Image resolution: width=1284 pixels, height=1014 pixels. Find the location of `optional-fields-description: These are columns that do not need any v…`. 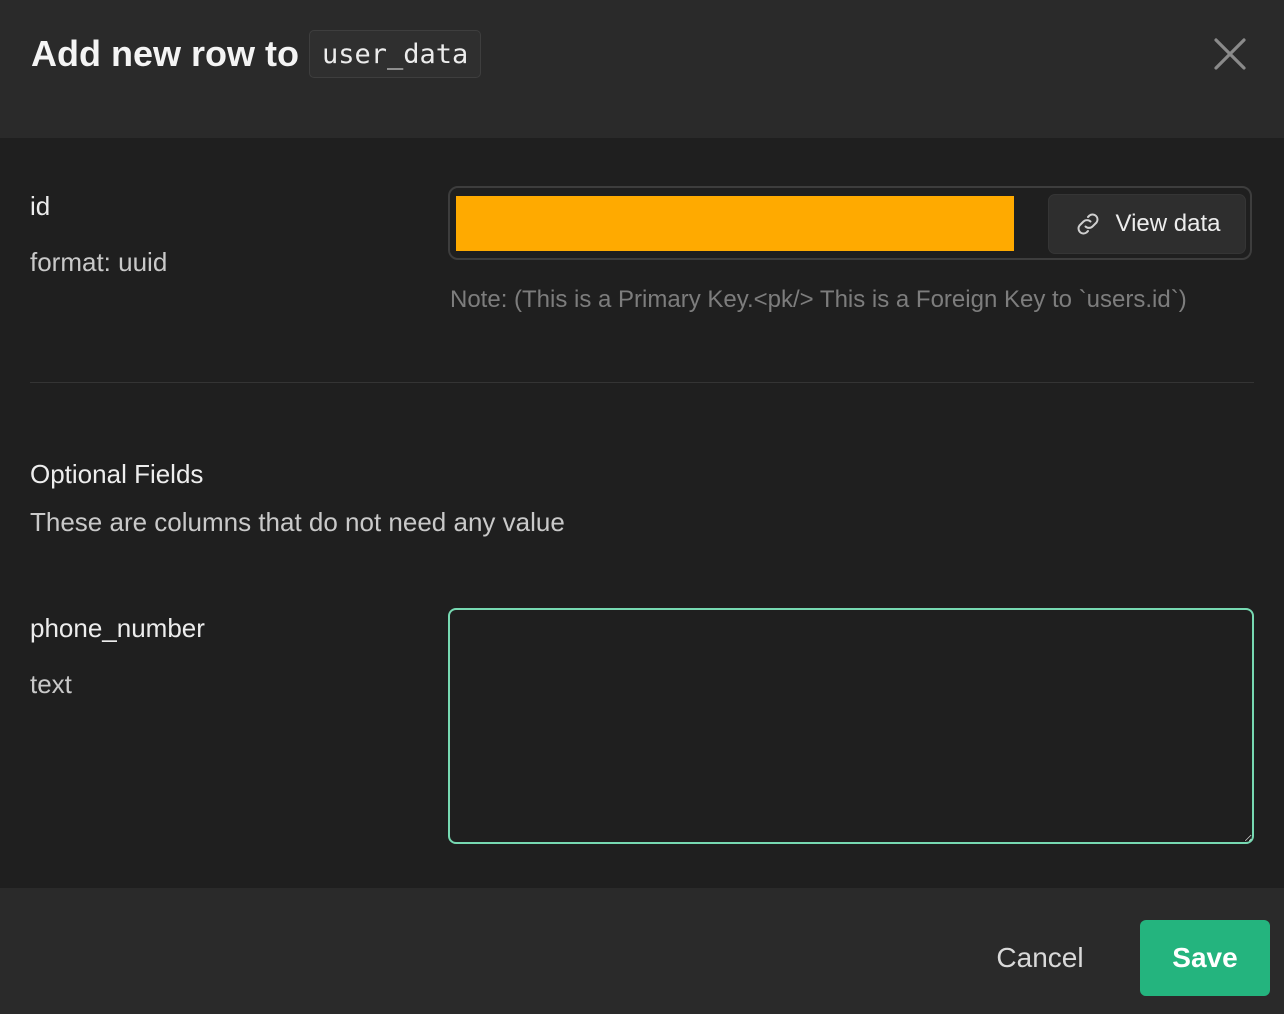

optional-fields-description: These are columns that do not need any v… is located at coordinates (297, 522).